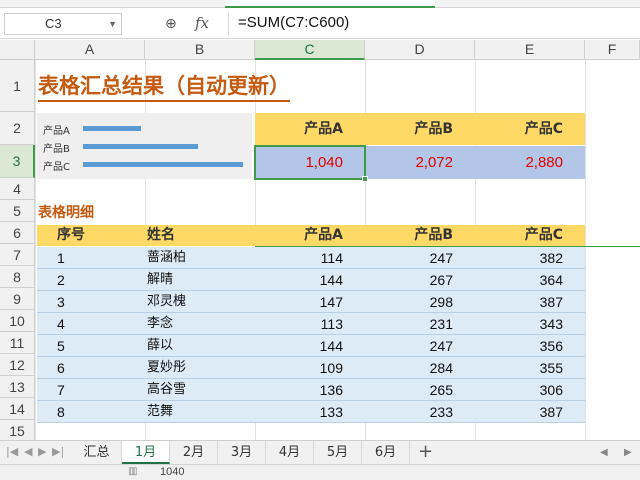 This screenshot has height=480, width=640. I want to click on detail-header-a: 产品A, so click(299, 235).